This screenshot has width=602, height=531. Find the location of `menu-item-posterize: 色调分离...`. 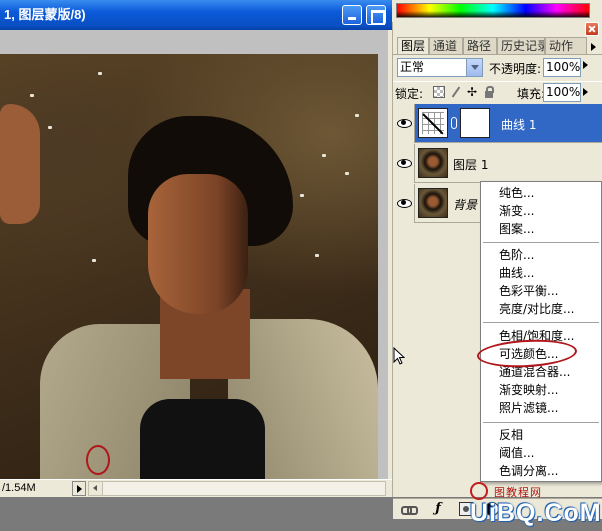

menu-item-posterize: 色调分离... is located at coordinates (528, 471).